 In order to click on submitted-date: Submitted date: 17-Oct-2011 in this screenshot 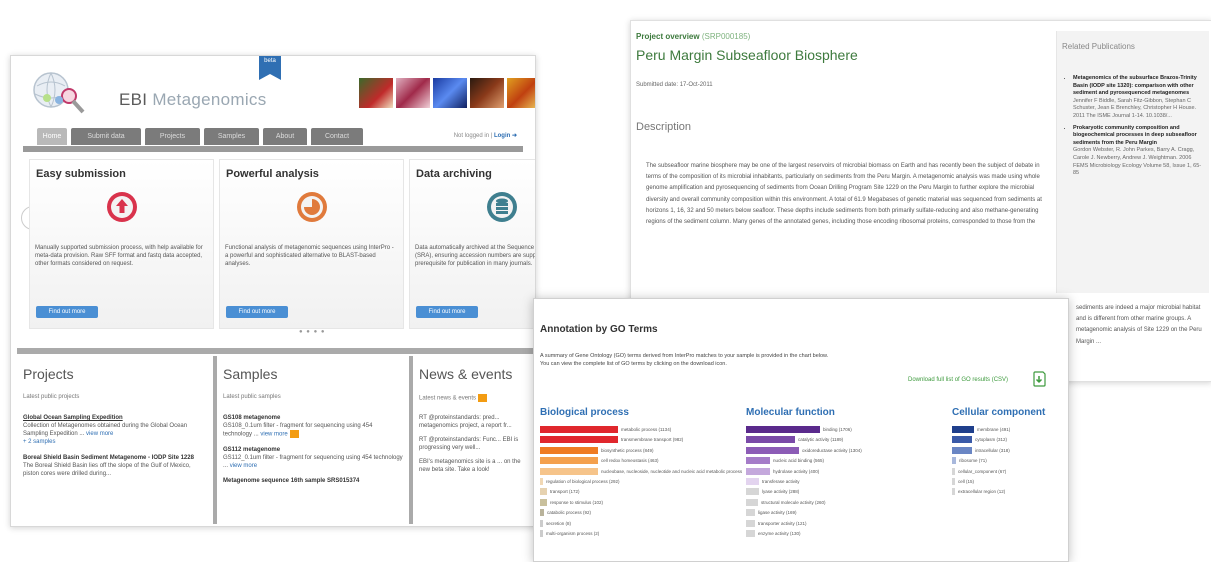, I will do `click(674, 85)`.